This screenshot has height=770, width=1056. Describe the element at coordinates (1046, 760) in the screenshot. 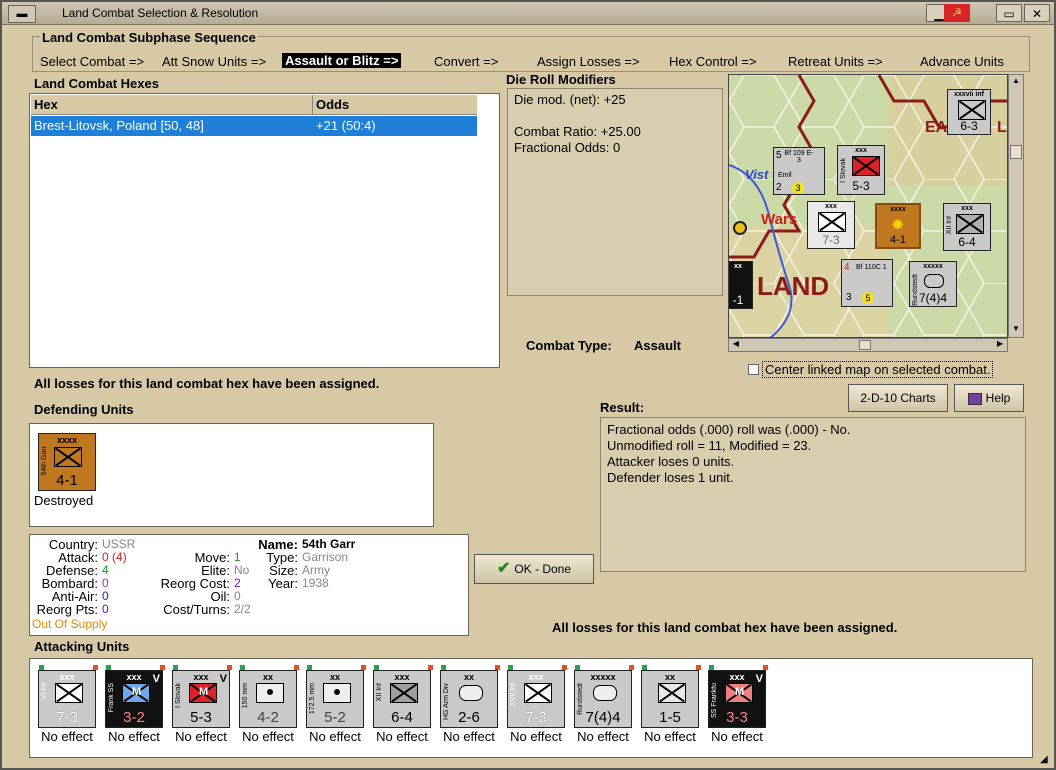

I see `resize-grip-icon: ◢` at that location.